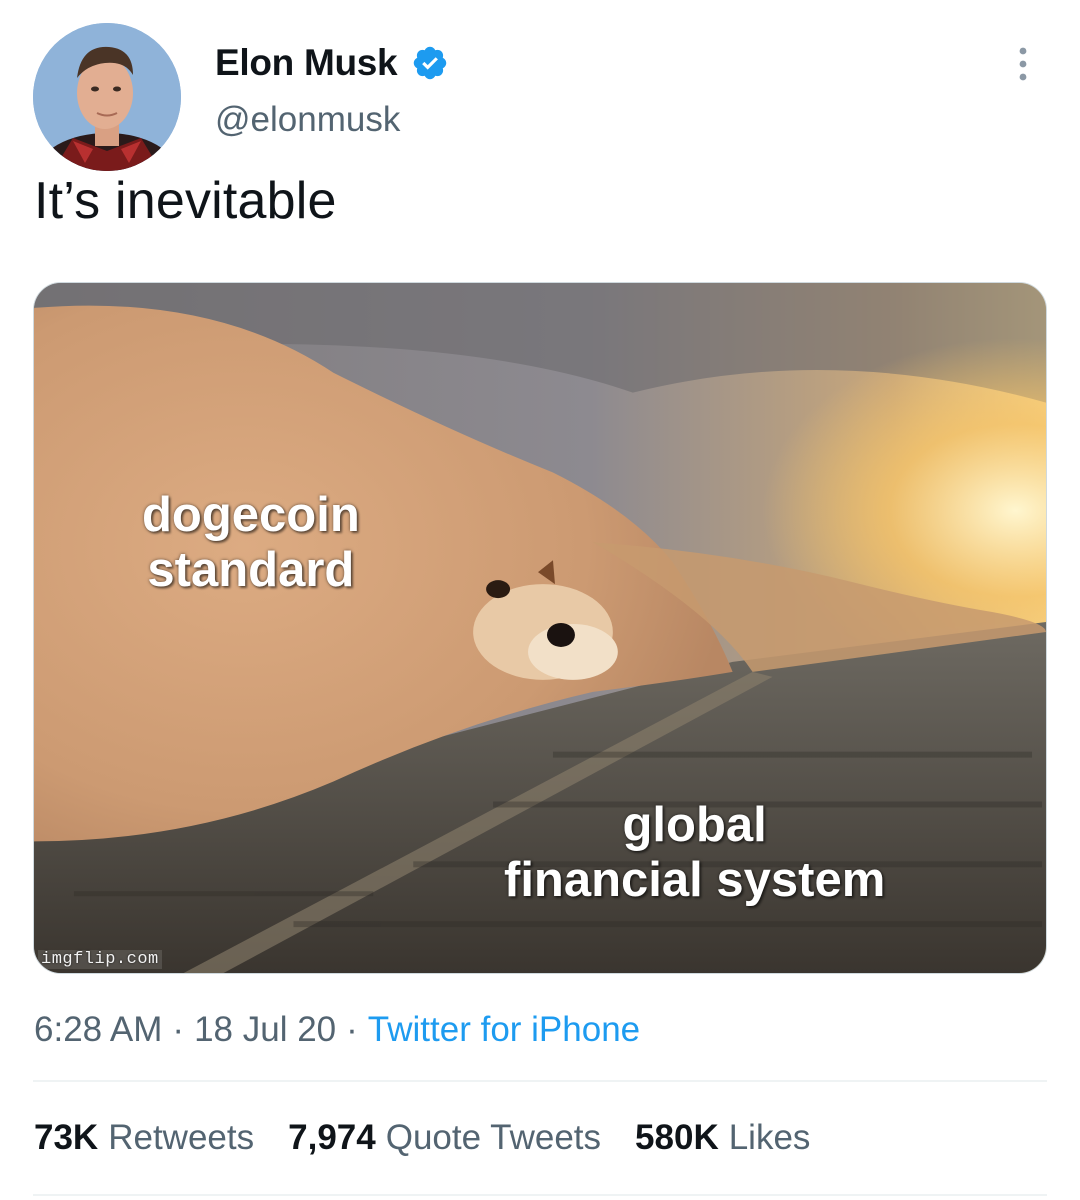 This screenshot has width=1080, height=1200. What do you see at coordinates (504, 1030) in the screenshot?
I see `tweet-source-link: Twitter for iPhone` at bounding box center [504, 1030].